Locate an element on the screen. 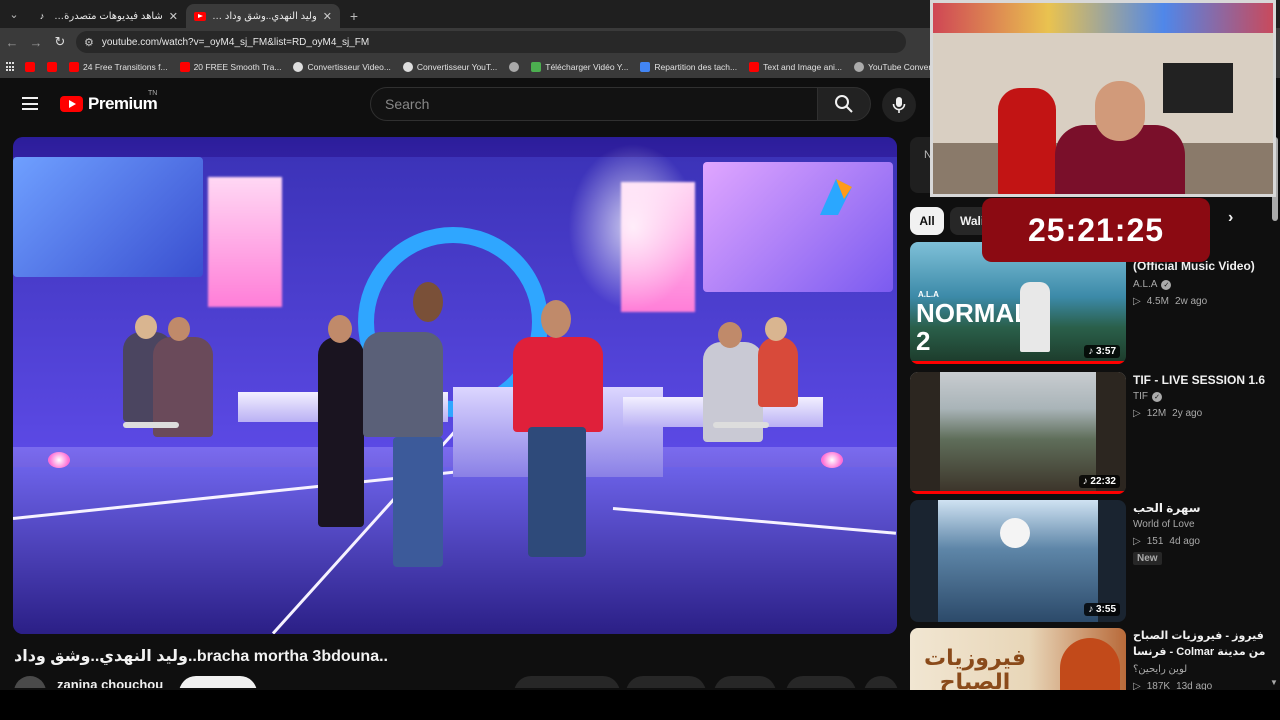  chip-all: All is located at coordinates (927, 221).